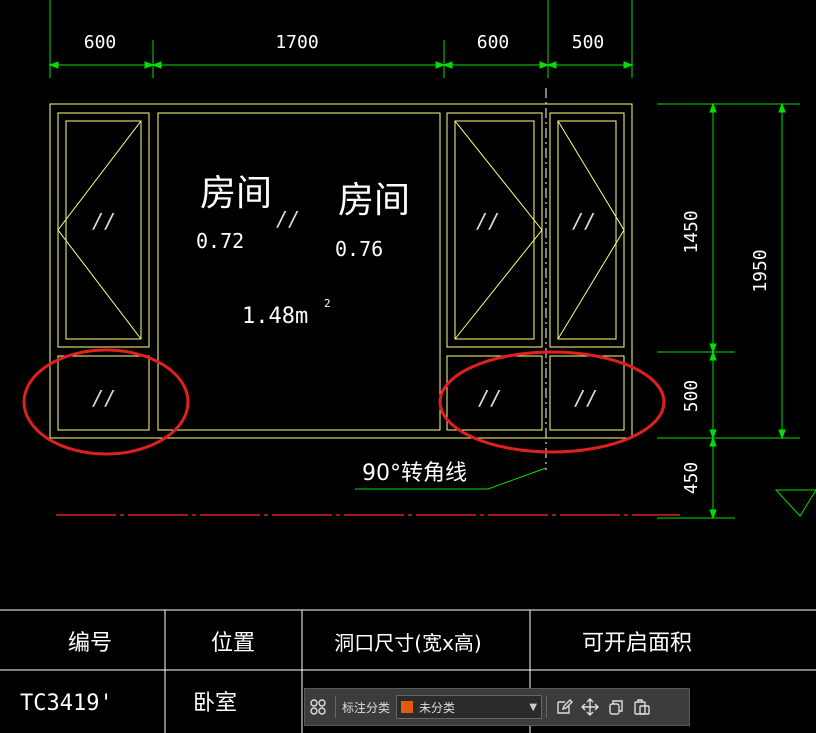 This screenshot has width=816, height=733. What do you see at coordinates (275, 316) in the screenshot?
I see `area-label: 1.48m` at bounding box center [275, 316].